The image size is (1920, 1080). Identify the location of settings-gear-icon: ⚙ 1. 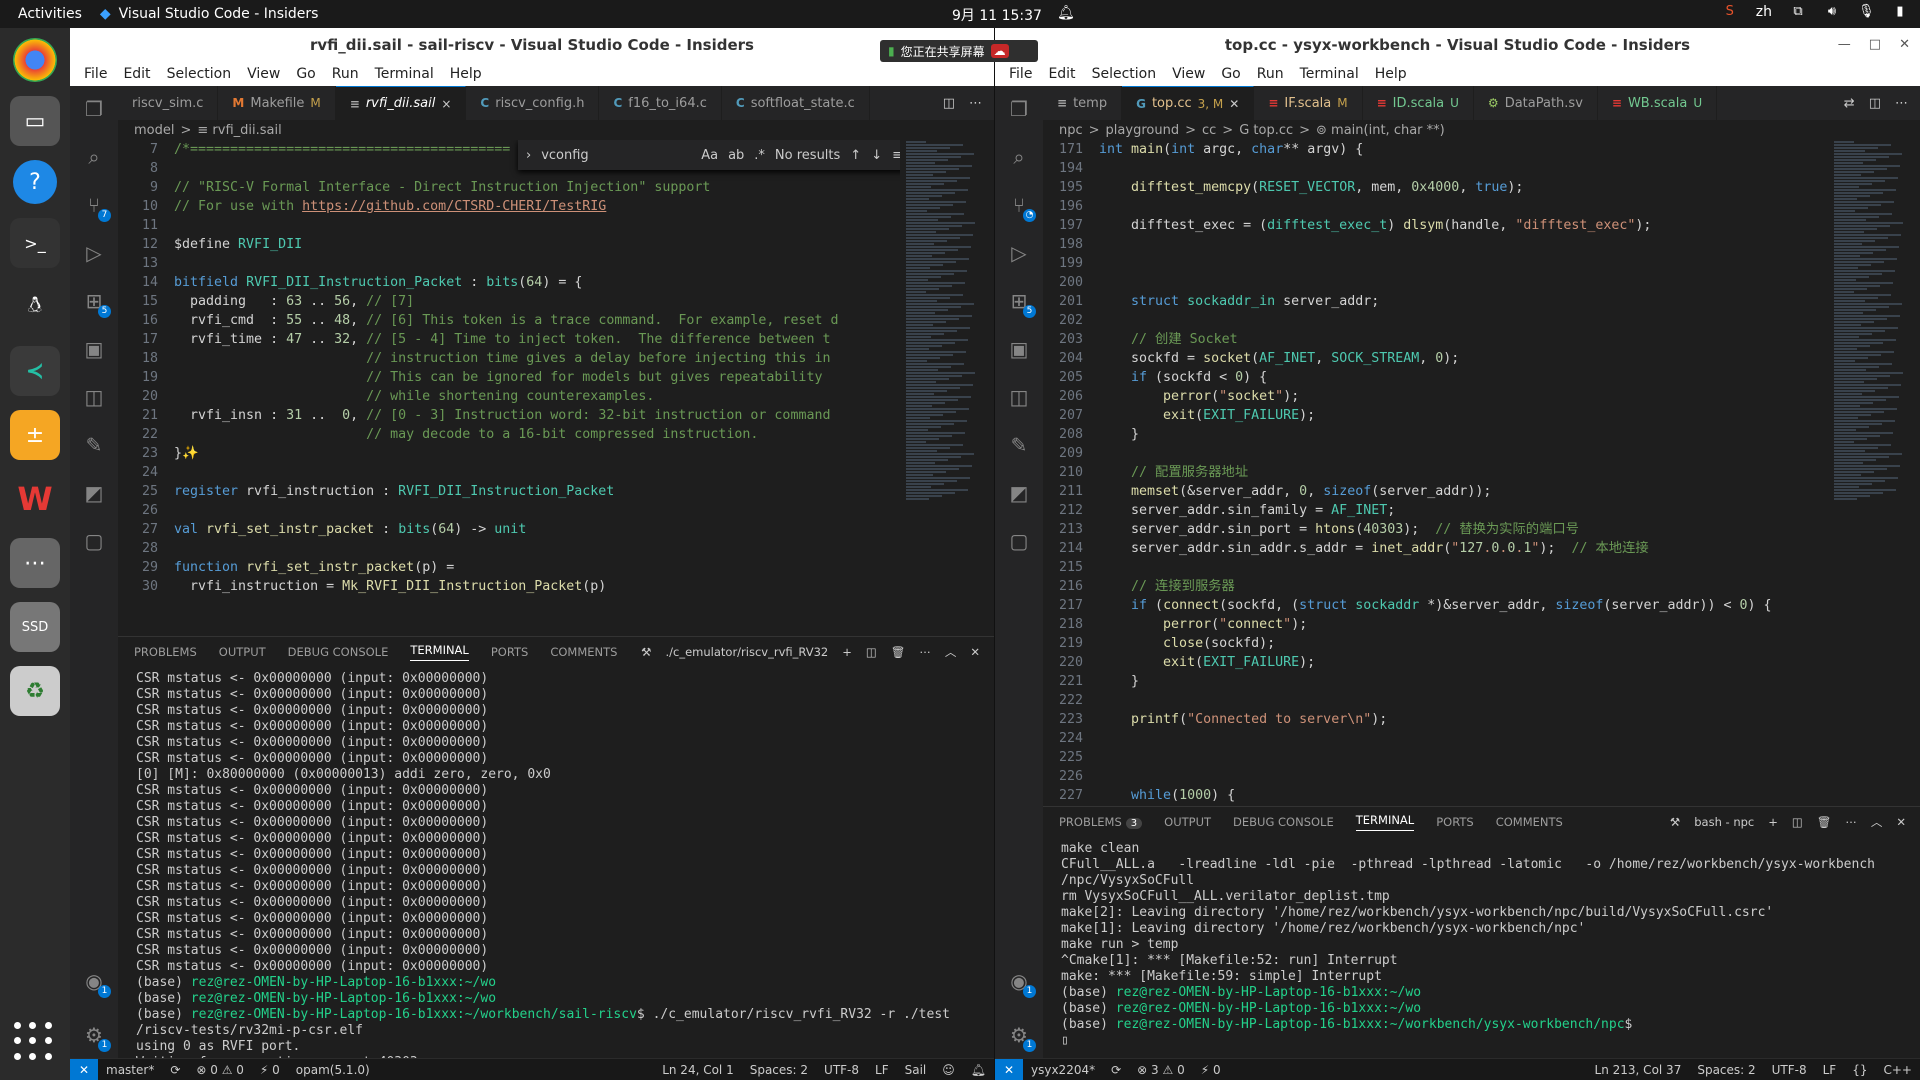
(1021, 1037).